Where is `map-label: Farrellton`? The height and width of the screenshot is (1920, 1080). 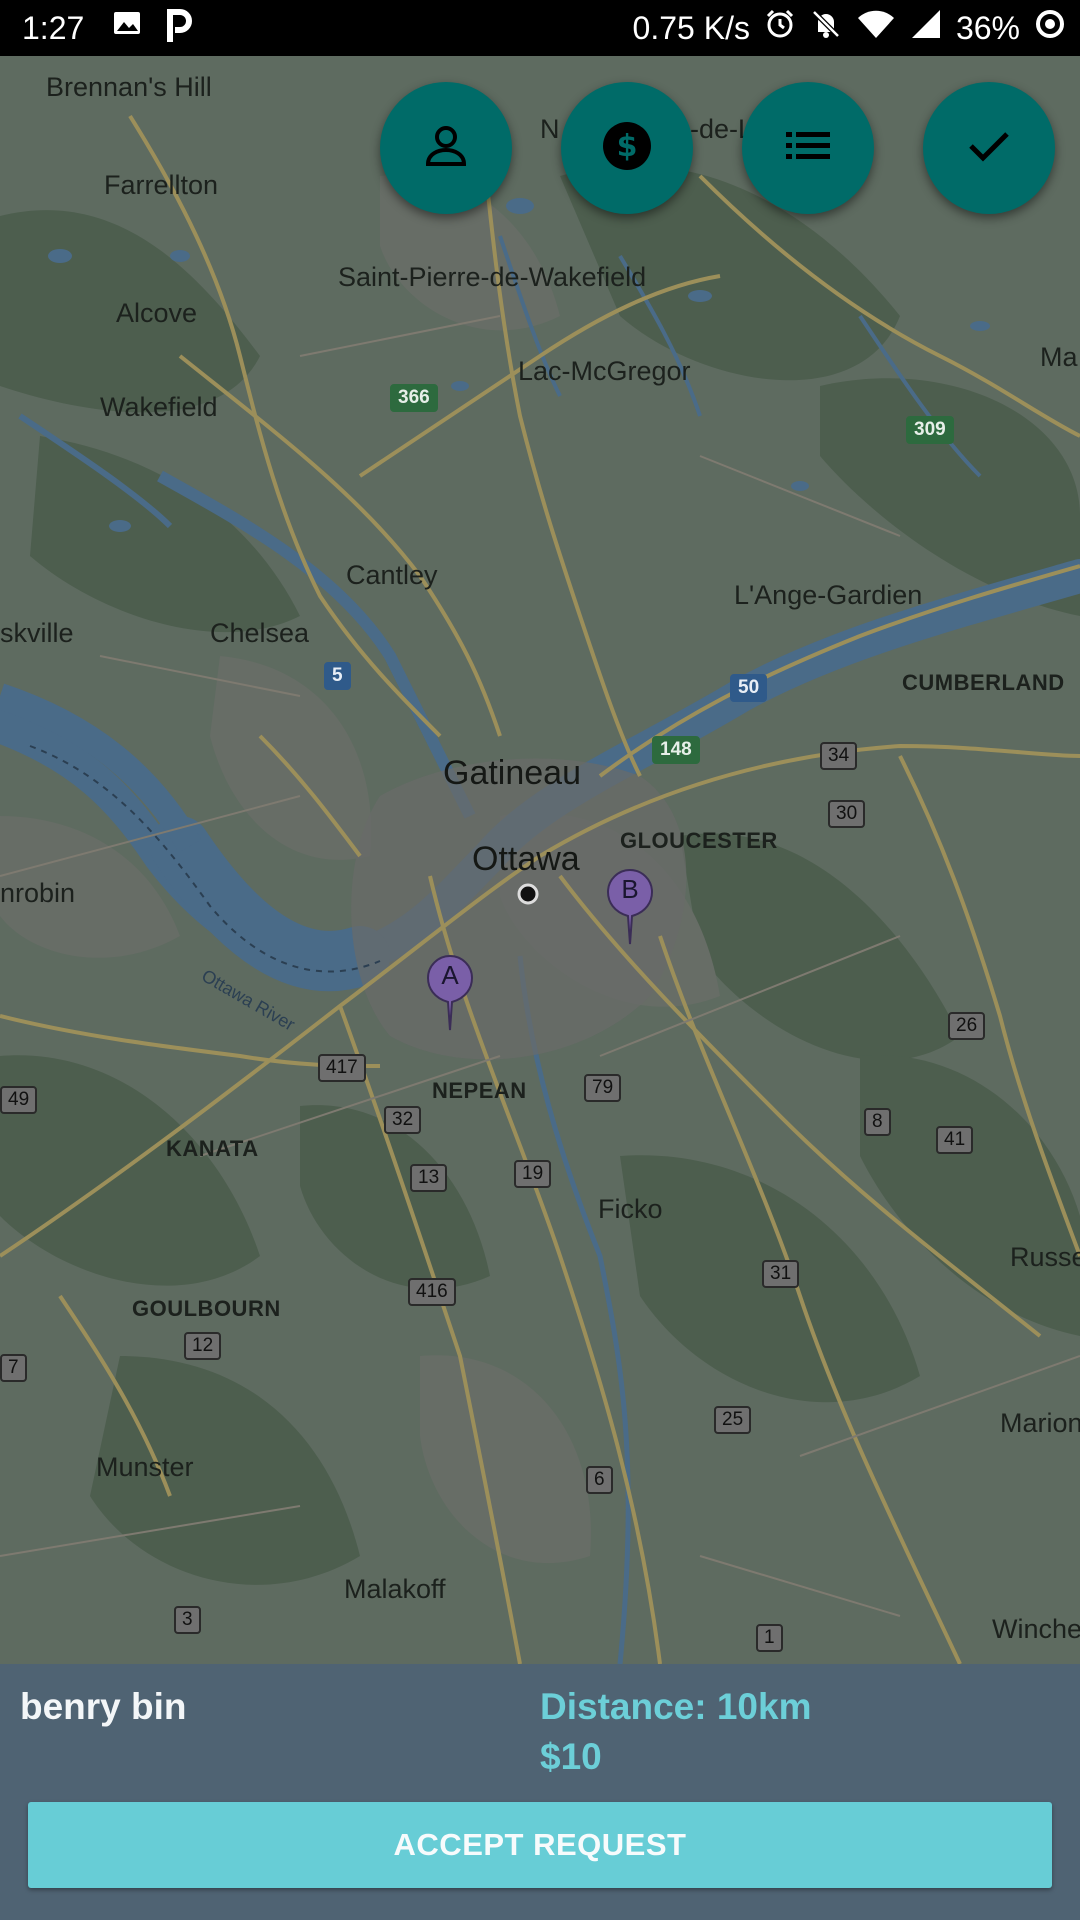 map-label: Farrellton is located at coordinates (161, 185).